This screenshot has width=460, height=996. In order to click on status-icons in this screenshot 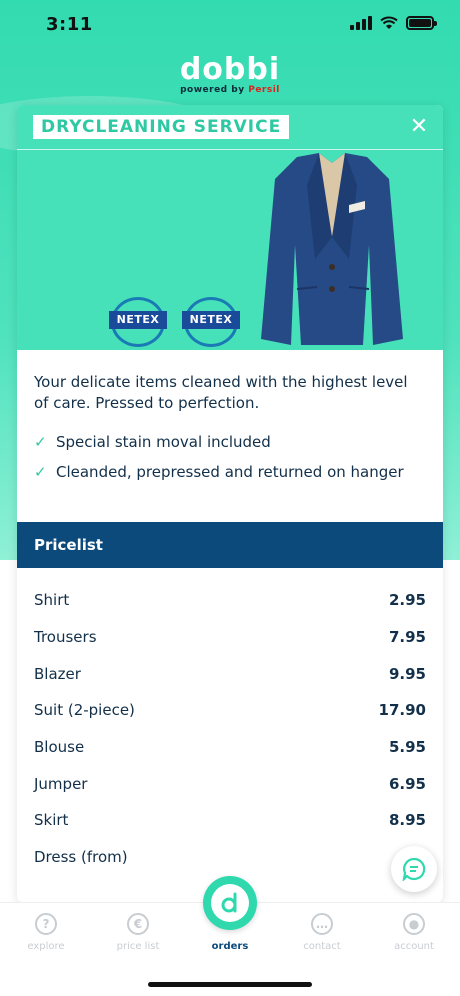, I will do `click(393, 23)`.